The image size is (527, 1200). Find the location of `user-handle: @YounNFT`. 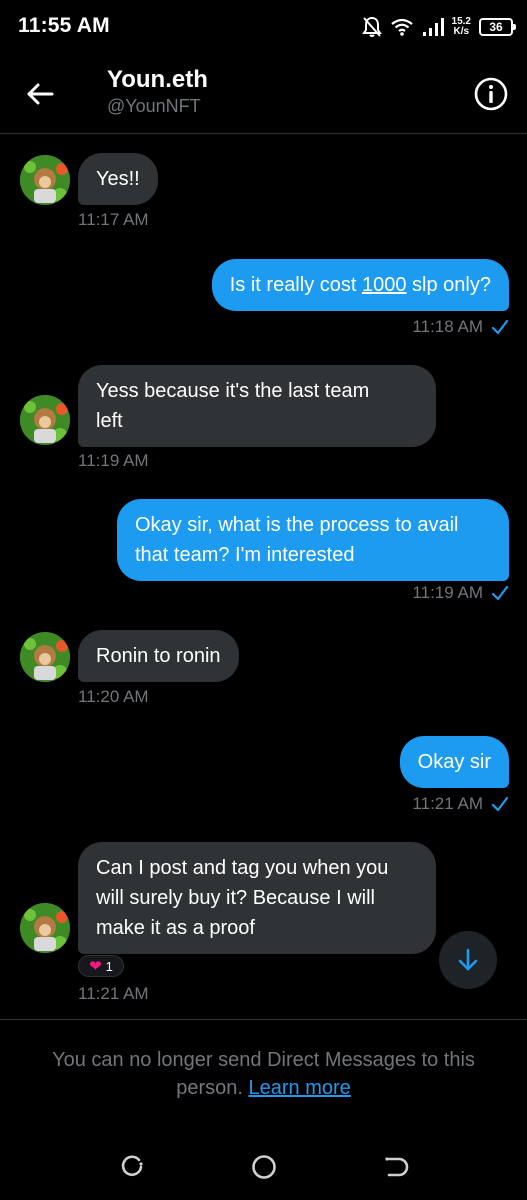

user-handle: @YounNFT is located at coordinates (154, 106).